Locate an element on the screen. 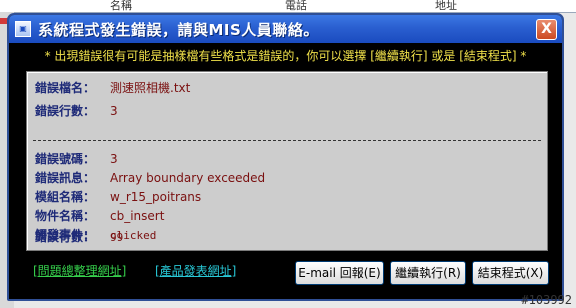  exit-button: 結束程式(X) is located at coordinates (510, 273).